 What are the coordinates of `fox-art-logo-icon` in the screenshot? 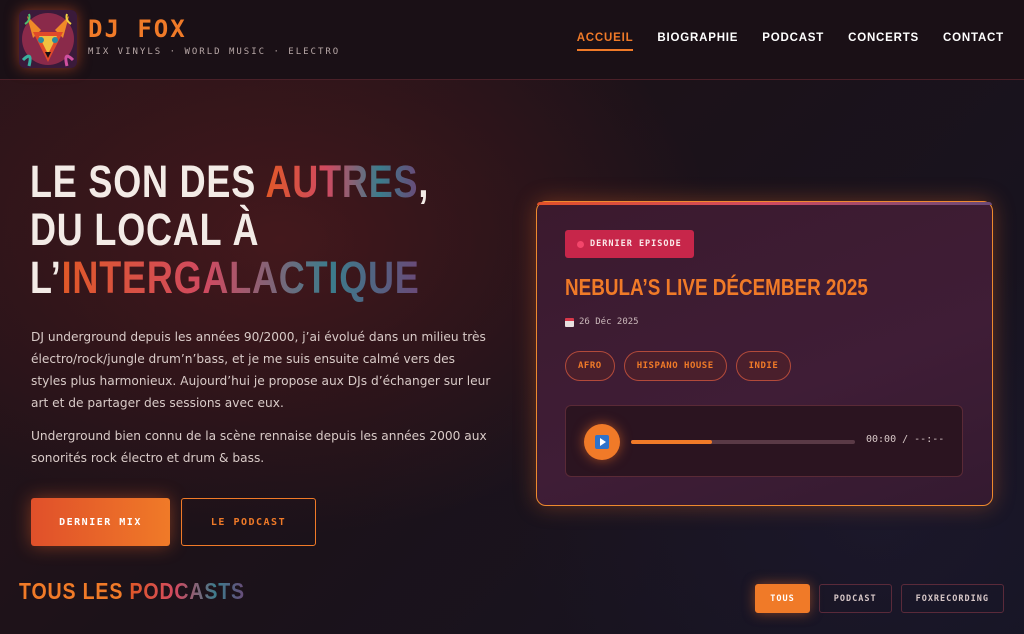 It's located at (48, 39).